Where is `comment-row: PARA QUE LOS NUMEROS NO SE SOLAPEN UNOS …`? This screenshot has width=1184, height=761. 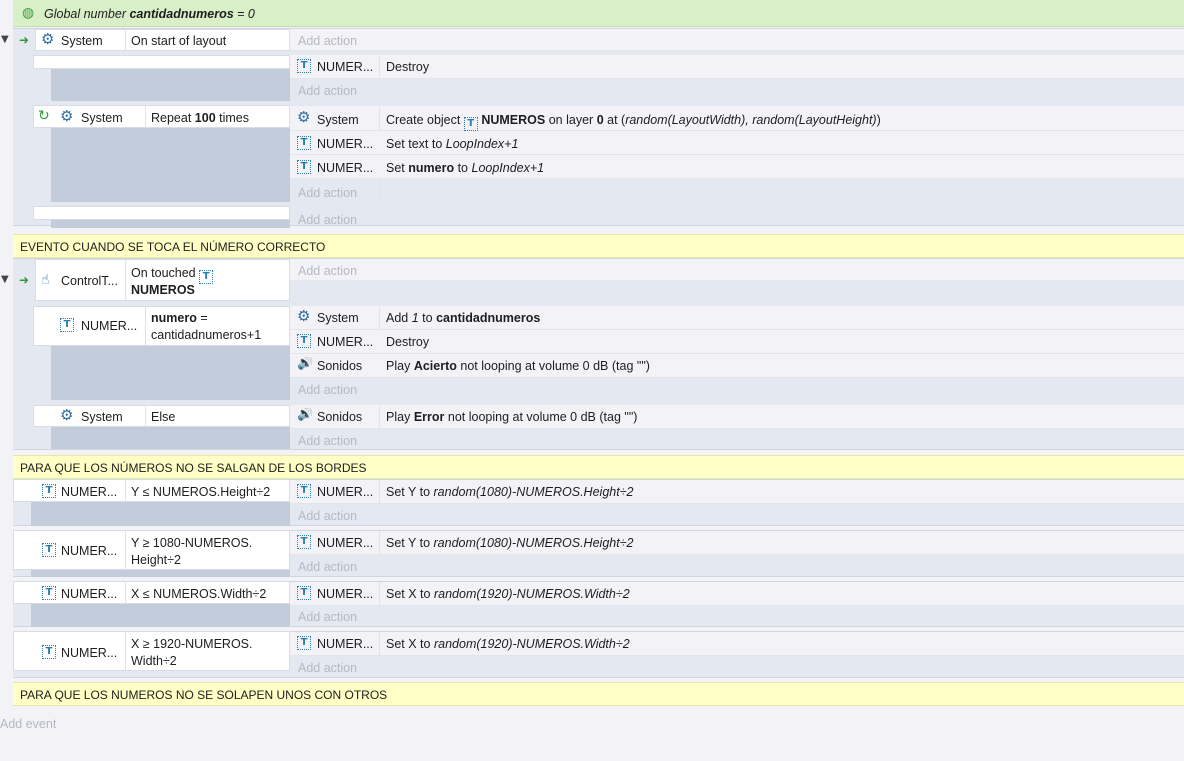 comment-row: PARA QUE LOS NUMEROS NO SE SOLAPEN UNOS … is located at coordinates (598, 694).